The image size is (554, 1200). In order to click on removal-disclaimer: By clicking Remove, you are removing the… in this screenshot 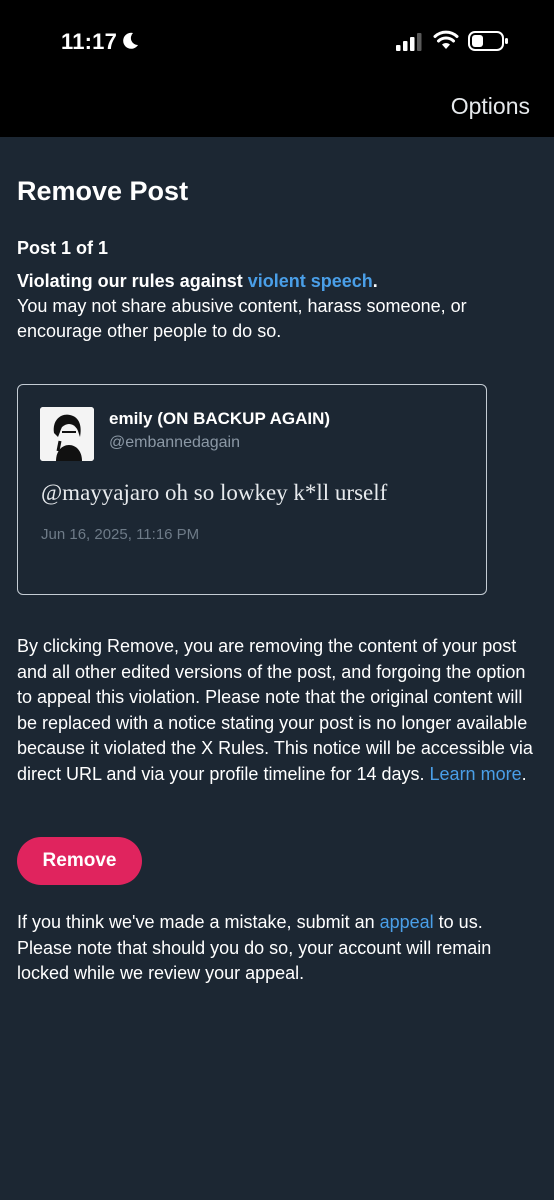, I will do `click(278, 710)`.